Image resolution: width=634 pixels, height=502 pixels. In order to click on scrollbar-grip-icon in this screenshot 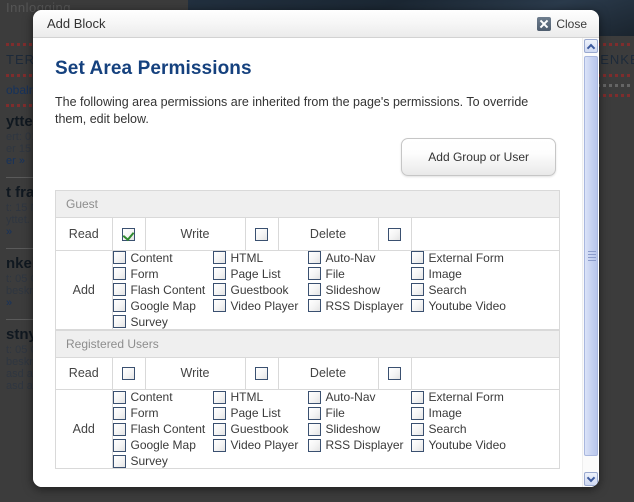, I will do `click(592, 256)`.